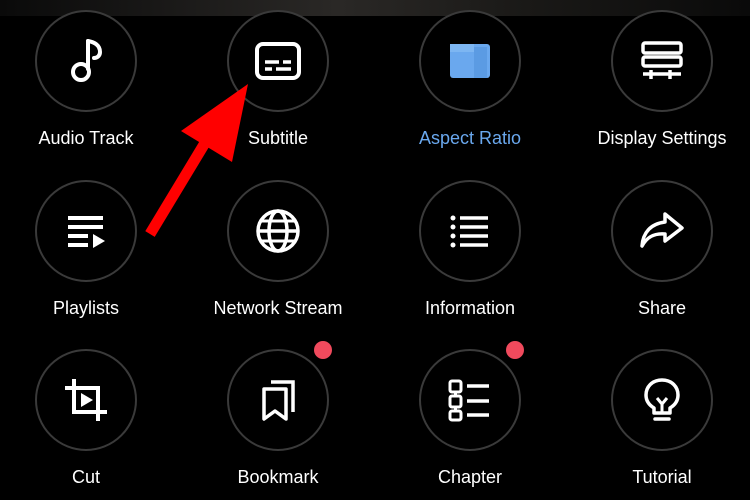  I want to click on menu-item-audio-track: Audio Track, so click(88, 85).